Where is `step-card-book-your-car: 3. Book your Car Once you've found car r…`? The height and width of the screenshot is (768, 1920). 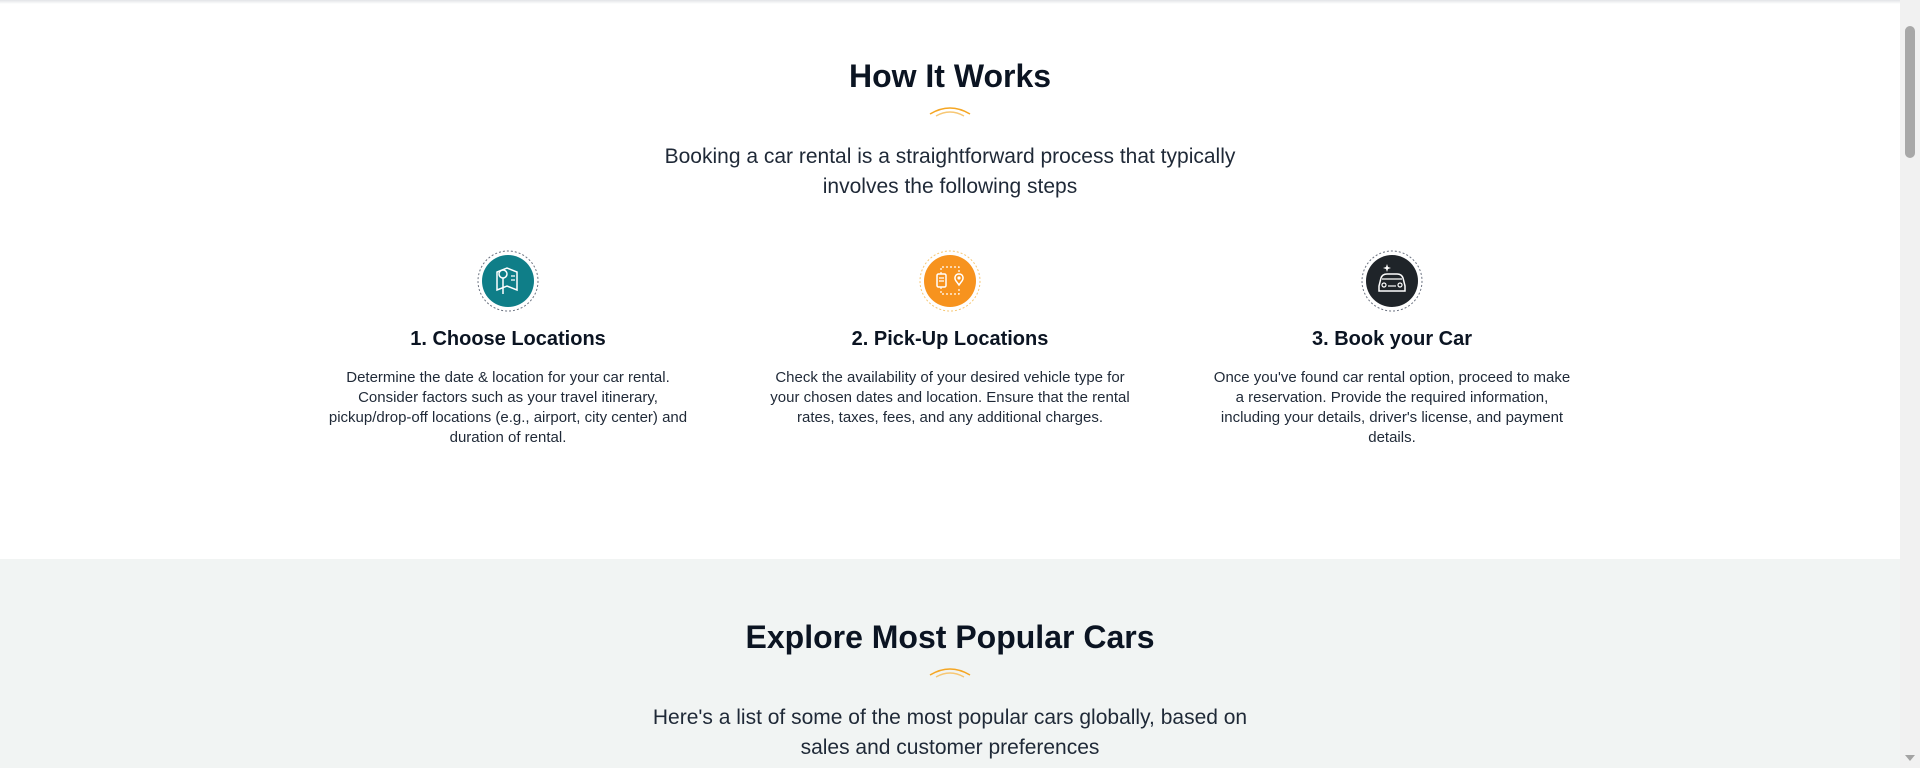
step-card-book-your-car: 3. Book your Car Once you've found car r… is located at coordinates (1392, 360).